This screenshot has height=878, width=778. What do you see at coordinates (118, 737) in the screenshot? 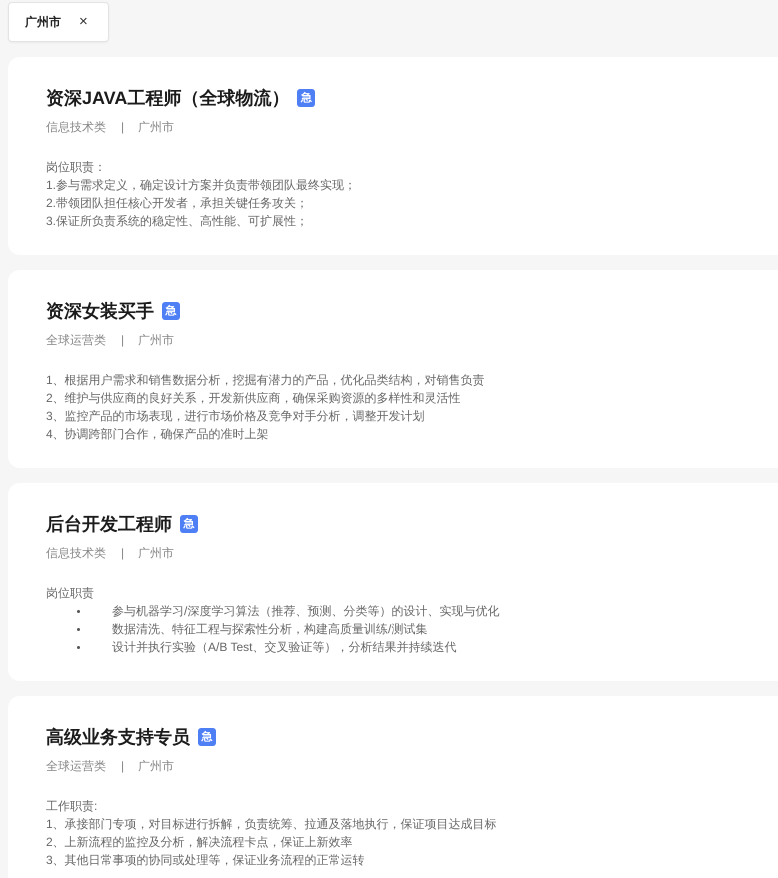
I see `job-title: 高级业务支持专员` at bounding box center [118, 737].